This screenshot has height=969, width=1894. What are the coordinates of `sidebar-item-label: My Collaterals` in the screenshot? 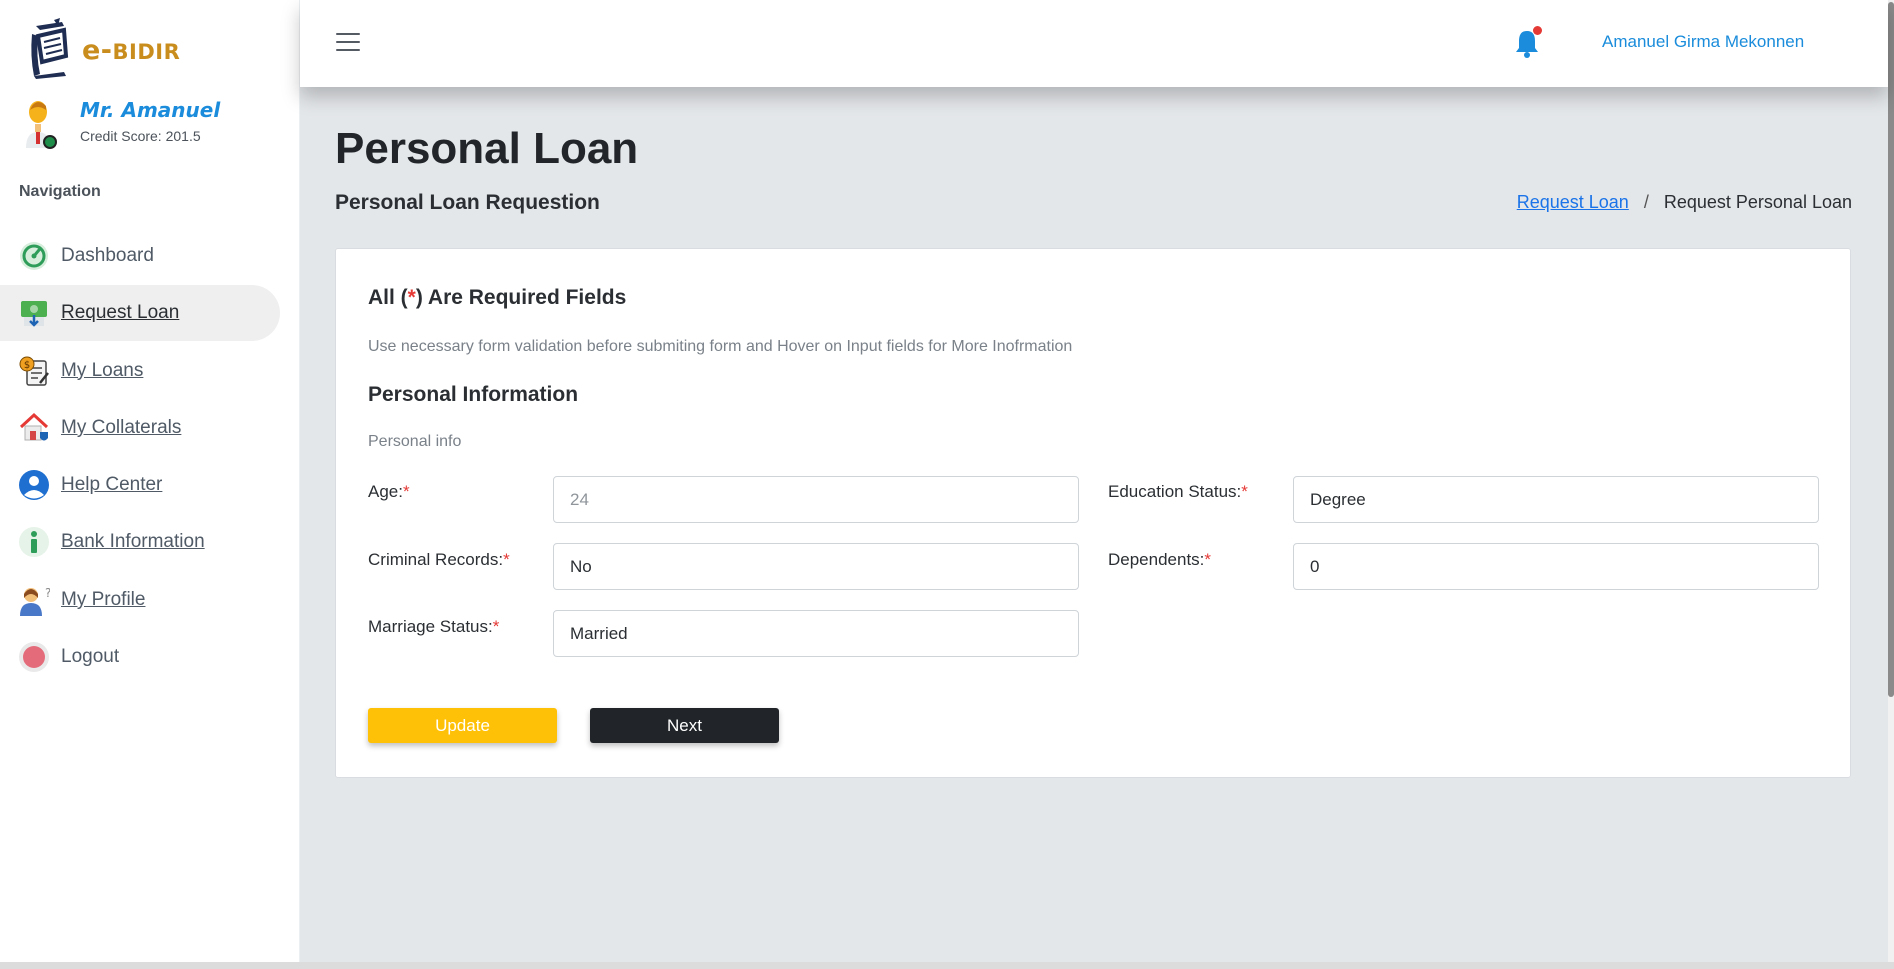 It's located at (121, 427).